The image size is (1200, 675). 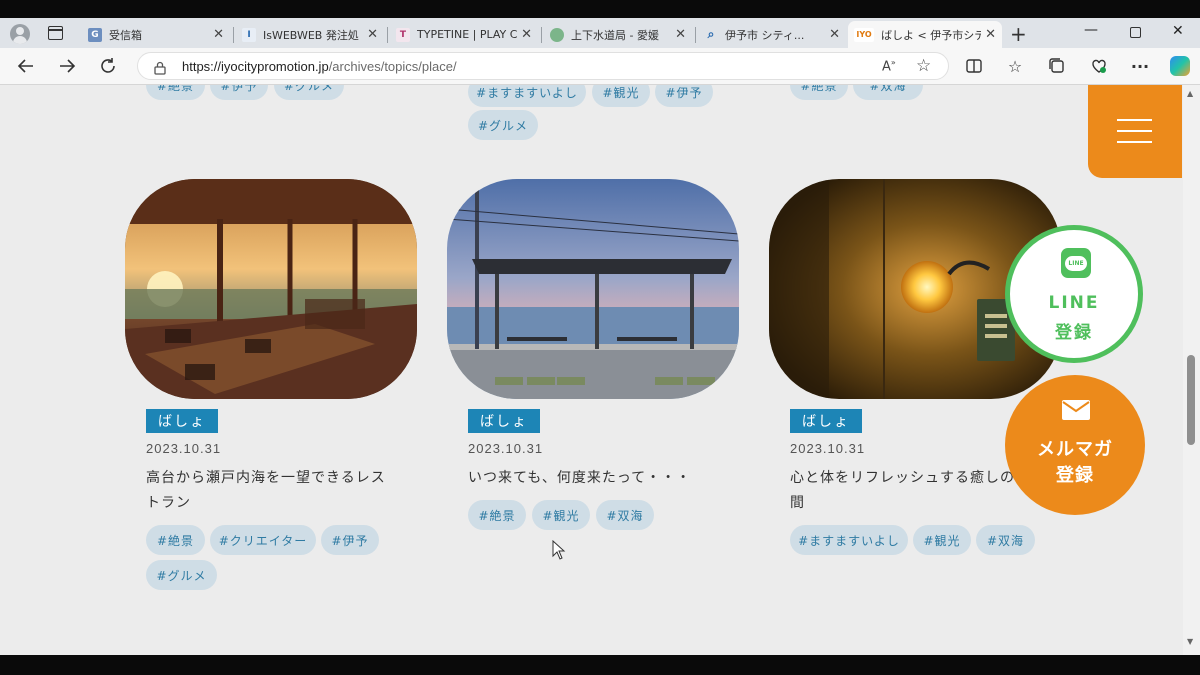 I want to click on mail-icon, so click(x=1076, y=412).